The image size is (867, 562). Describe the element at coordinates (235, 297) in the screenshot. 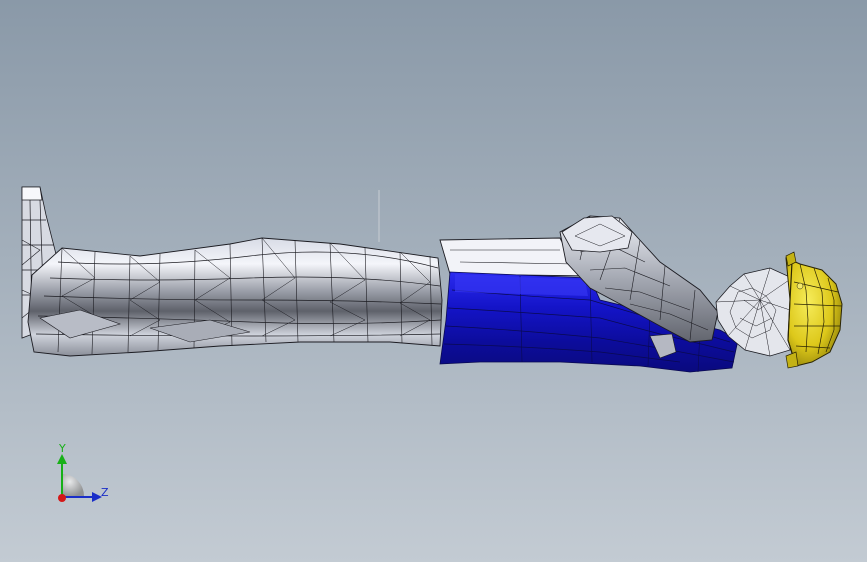

I see `legs` at that location.